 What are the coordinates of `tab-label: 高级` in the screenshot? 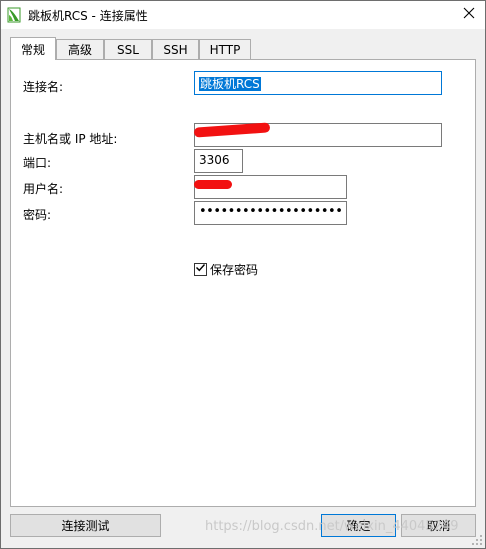 It's located at (79, 50).